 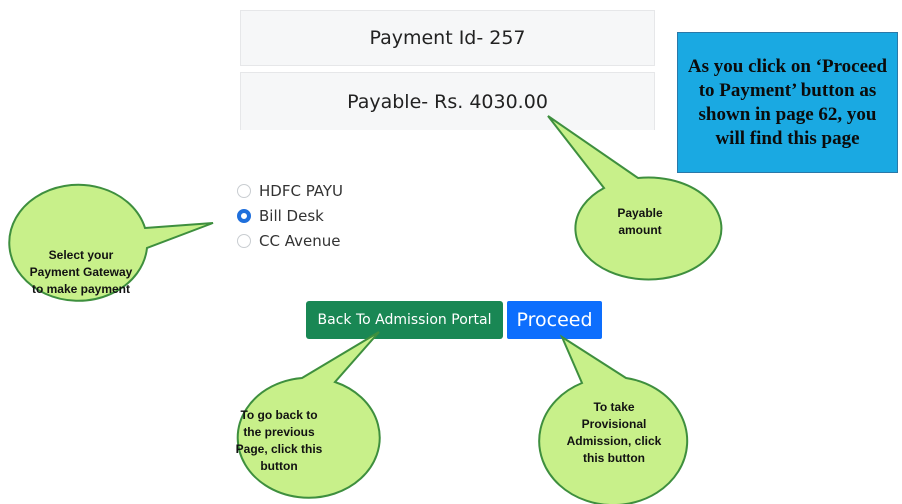 What do you see at coordinates (640, 221) in the screenshot?
I see `payable-callout-text: Payable amount` at bounding box center [640, 221].